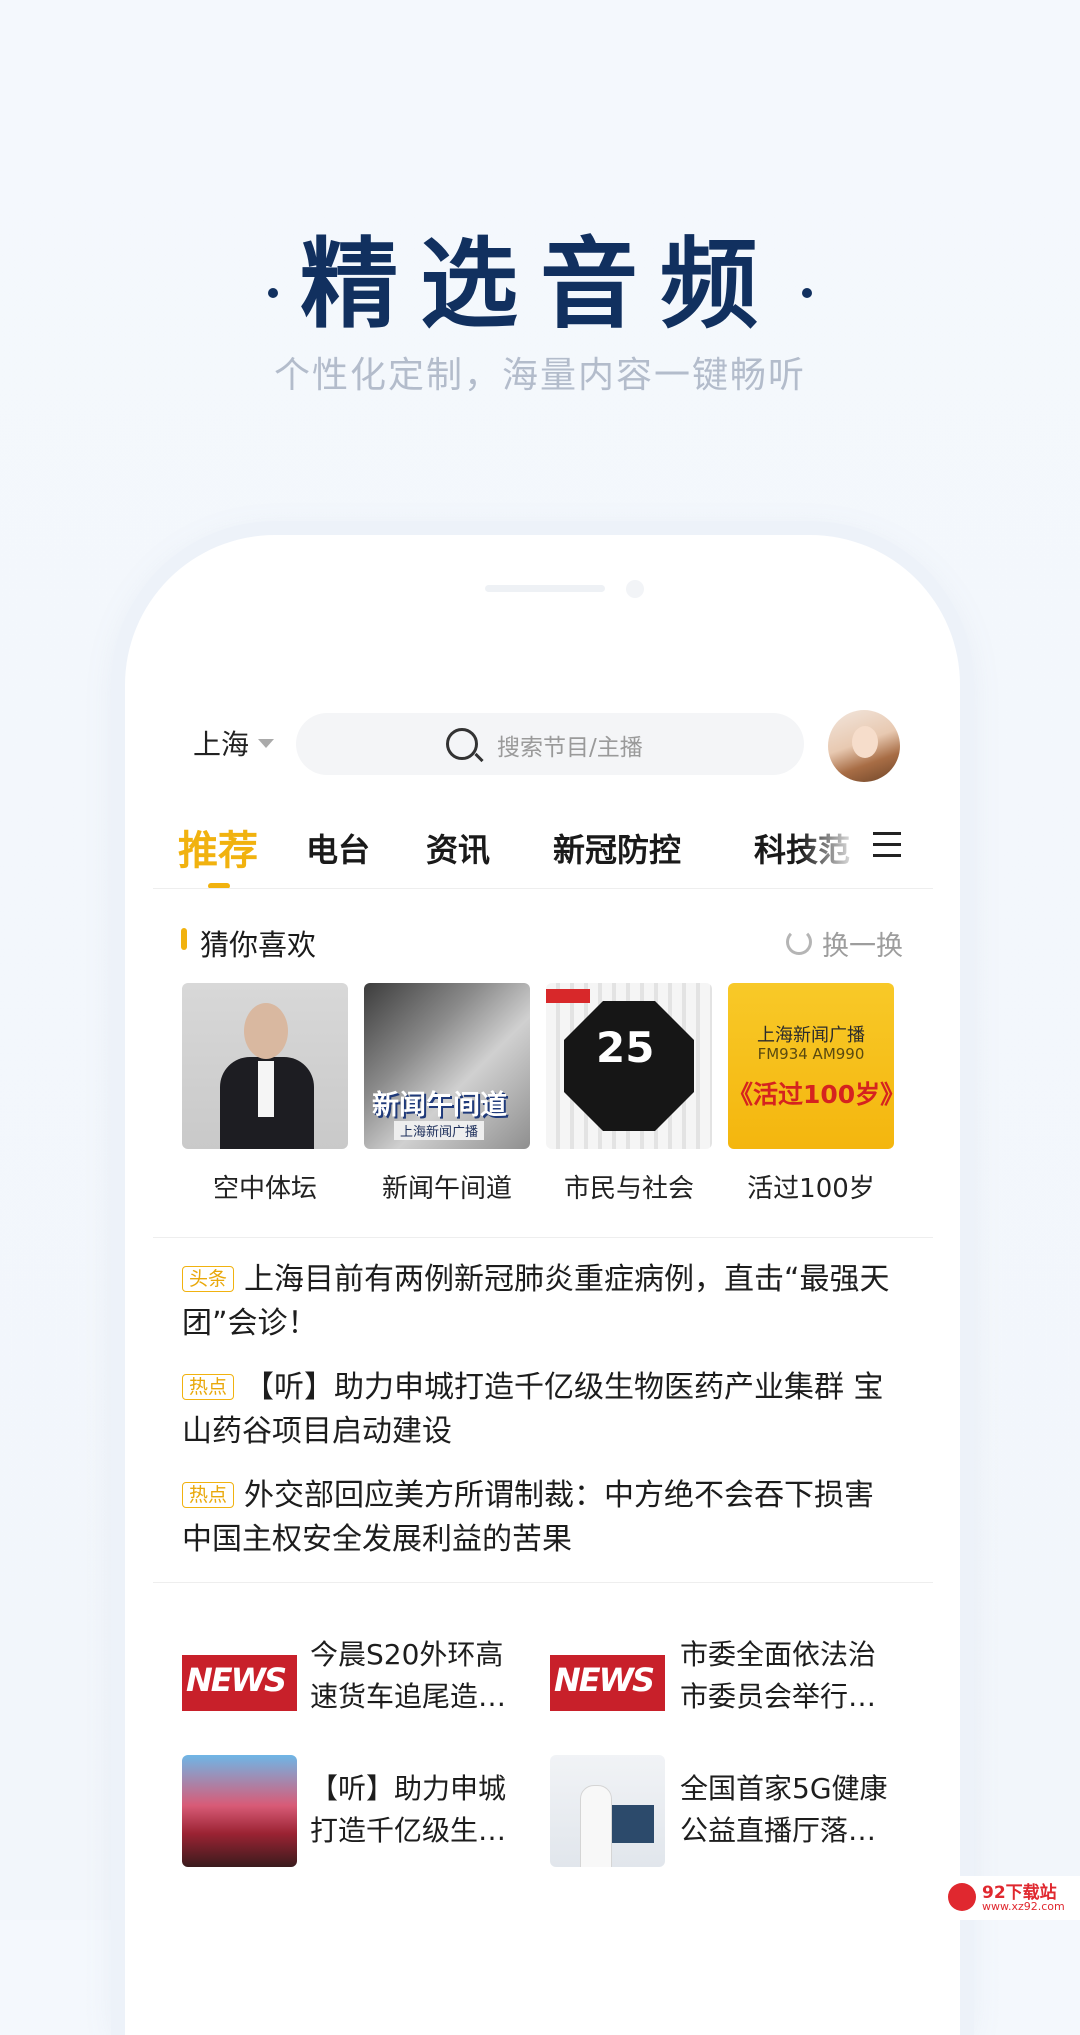 The width and height of the screenshot is (1080, 2035). What do you see at coordinates (1011, 1898) in the screenshot?
I see `watermark: 92下载站 www.xz92.com` at bounding box center [1011, 1898].